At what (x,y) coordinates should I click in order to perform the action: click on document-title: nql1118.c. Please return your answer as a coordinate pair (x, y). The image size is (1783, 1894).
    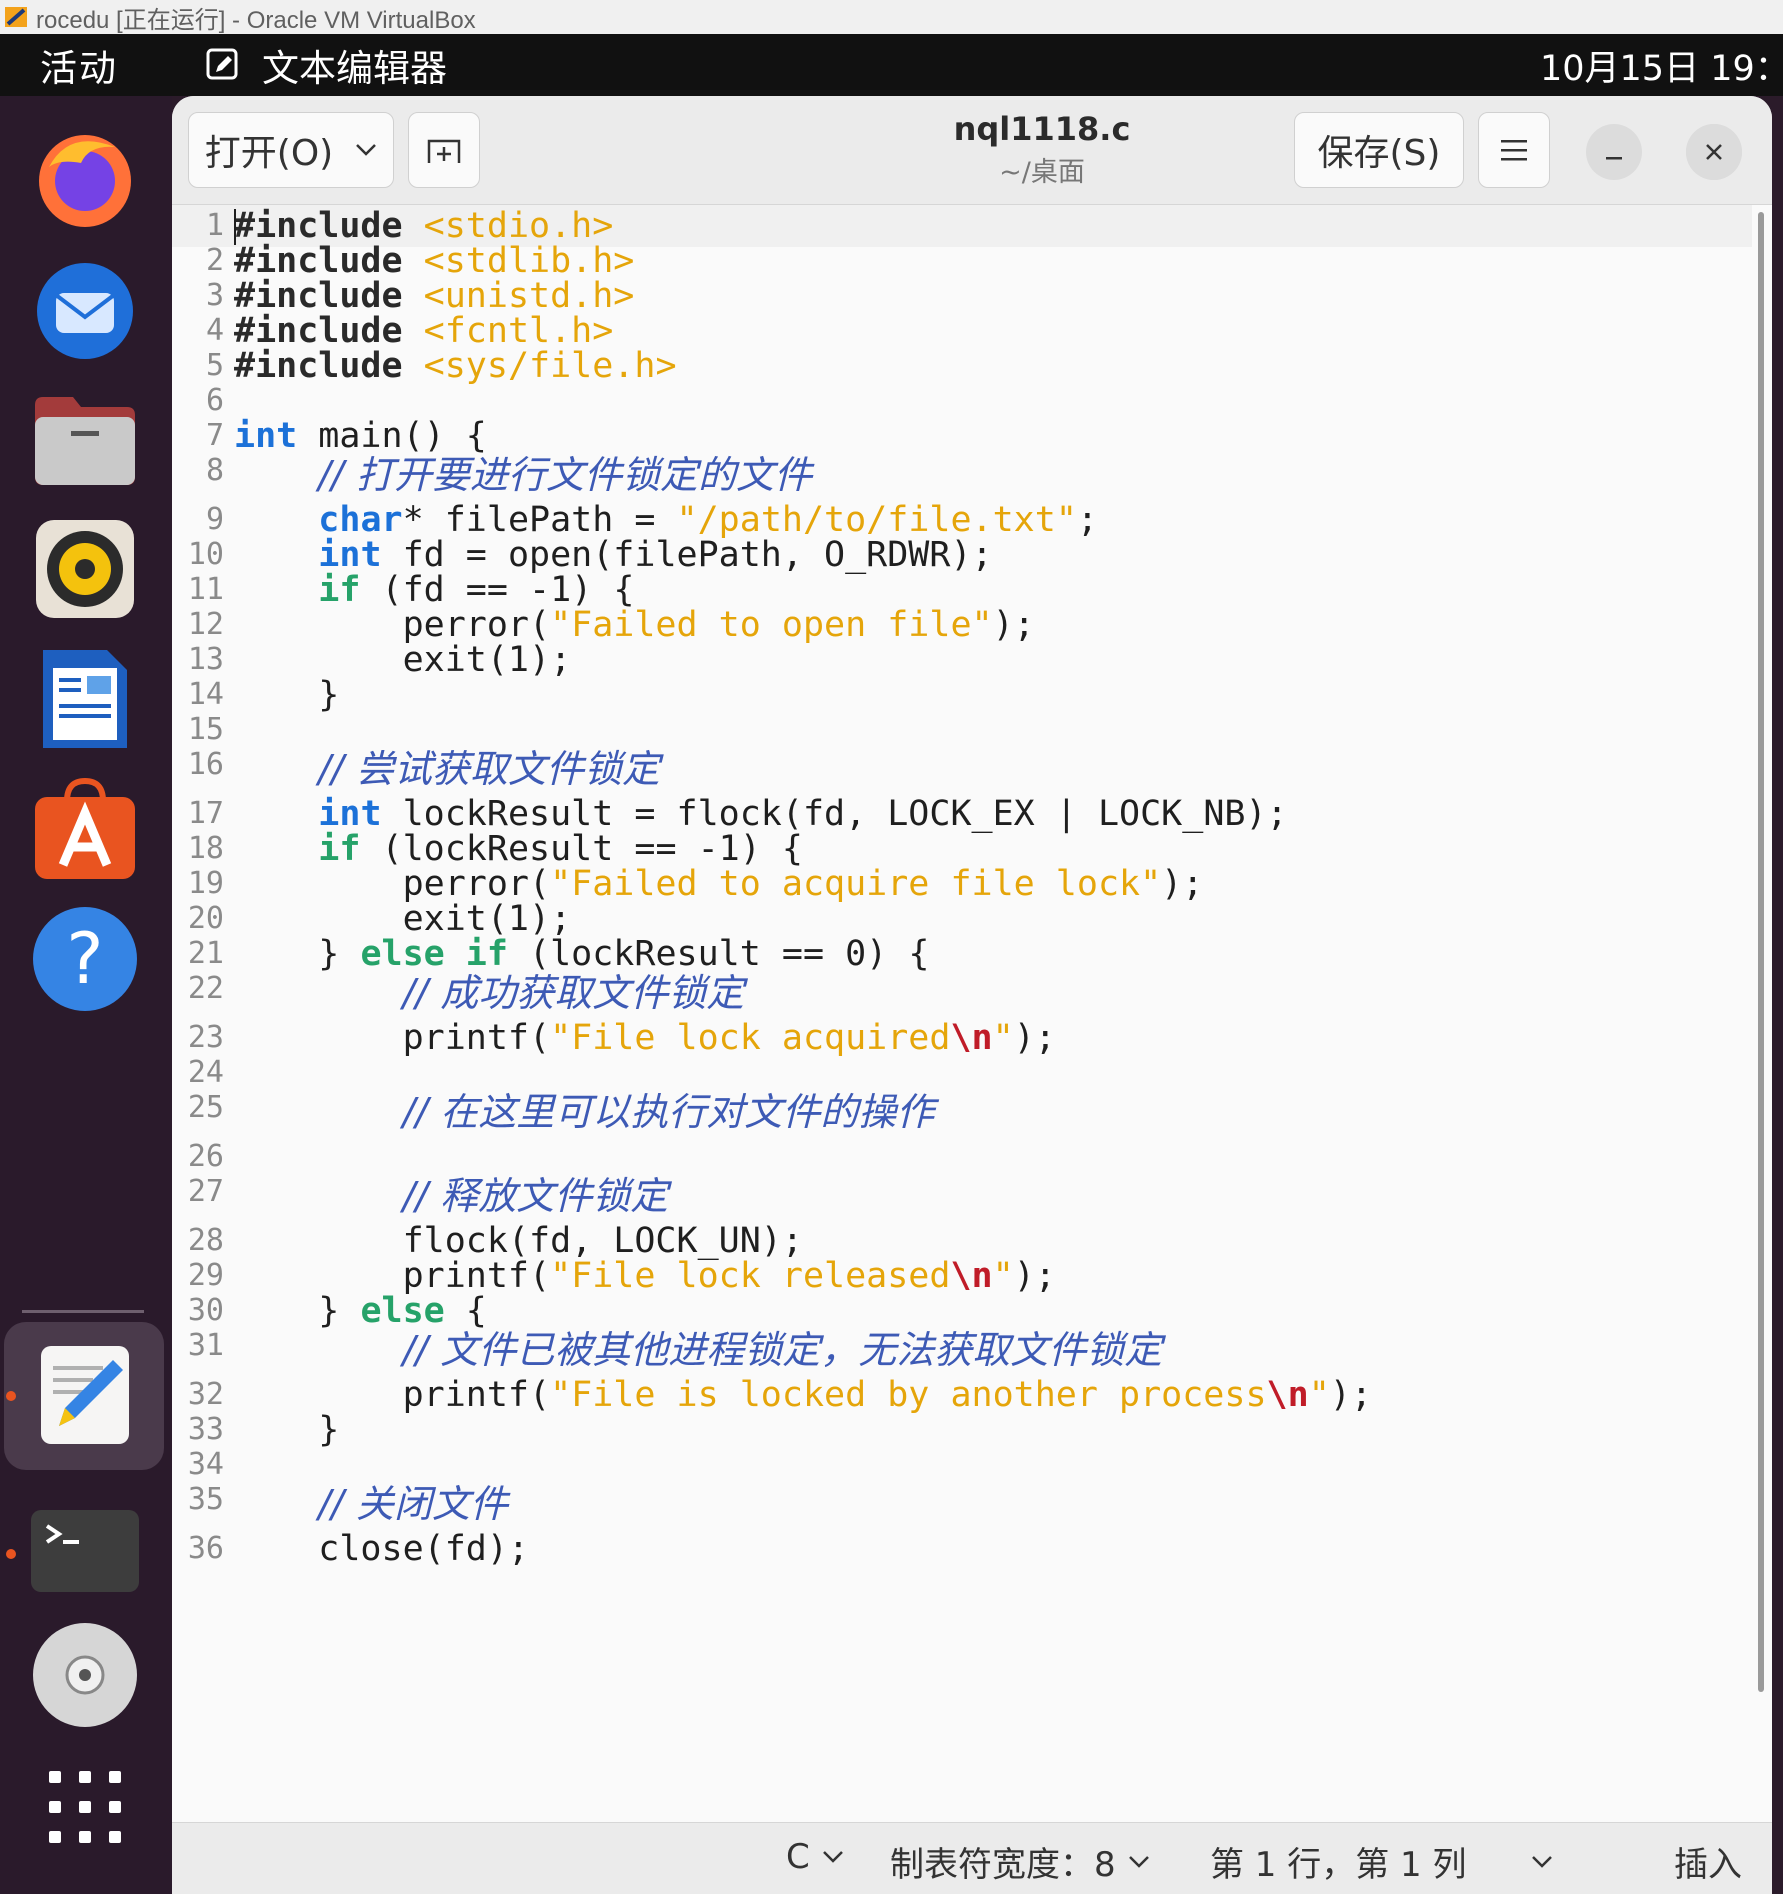
    Looking at the image, I should click on (1042, 129).